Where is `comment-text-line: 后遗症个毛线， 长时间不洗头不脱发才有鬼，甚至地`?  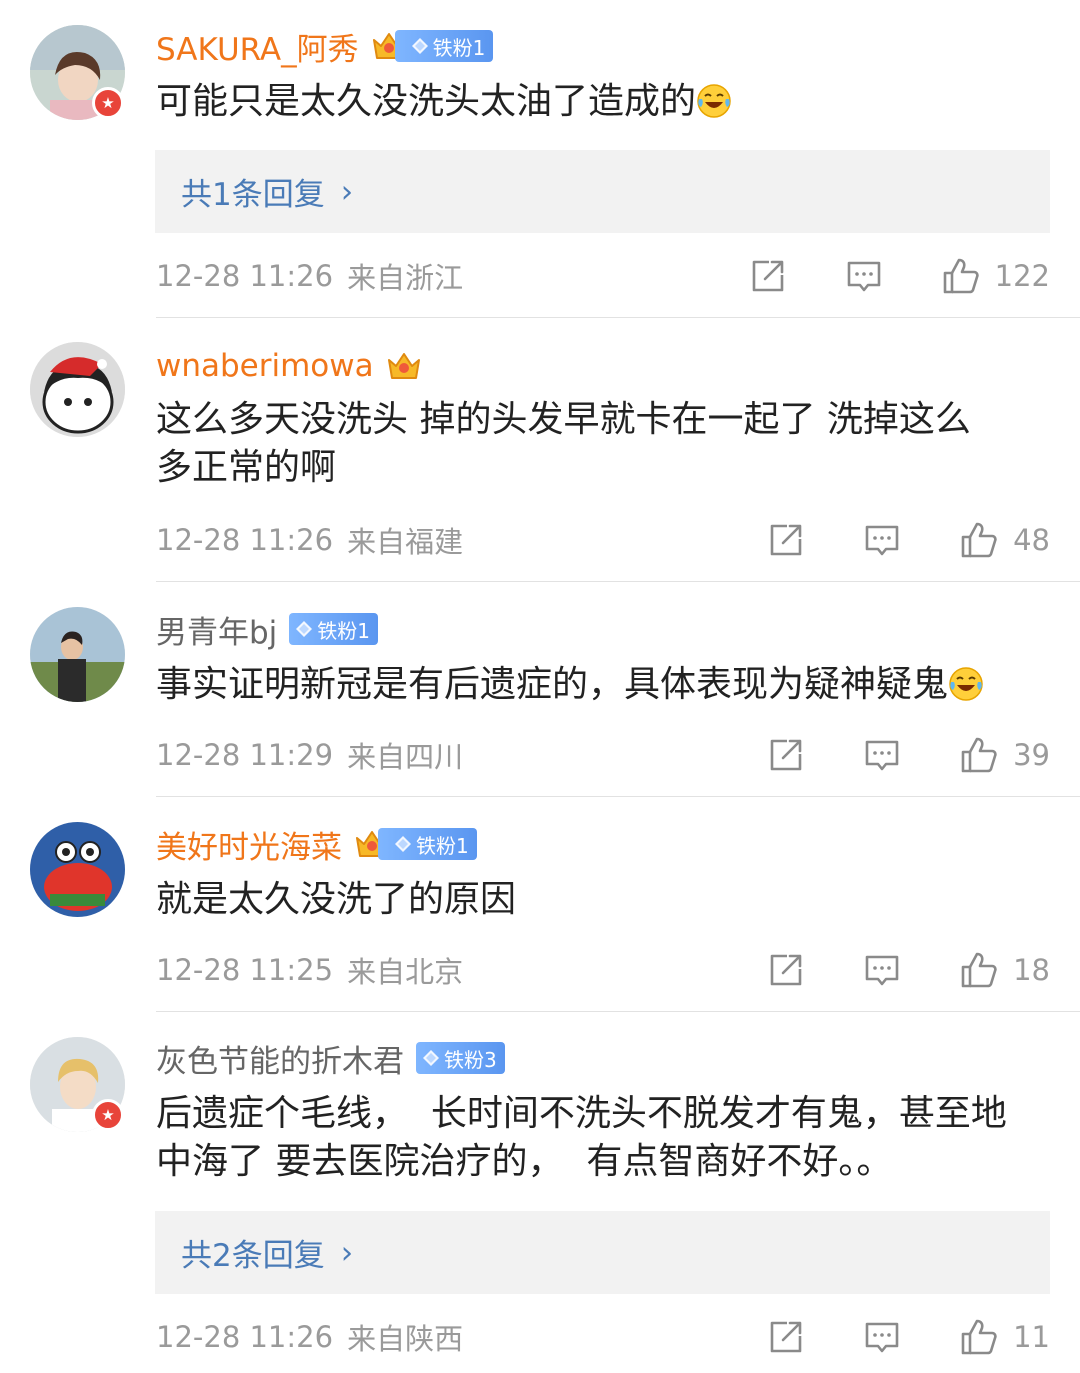 comment-text-line: 后遗症个毛线， 长时间不洗头不脱发才有鬼，甚至地 is located at coordinates (581, 1113).